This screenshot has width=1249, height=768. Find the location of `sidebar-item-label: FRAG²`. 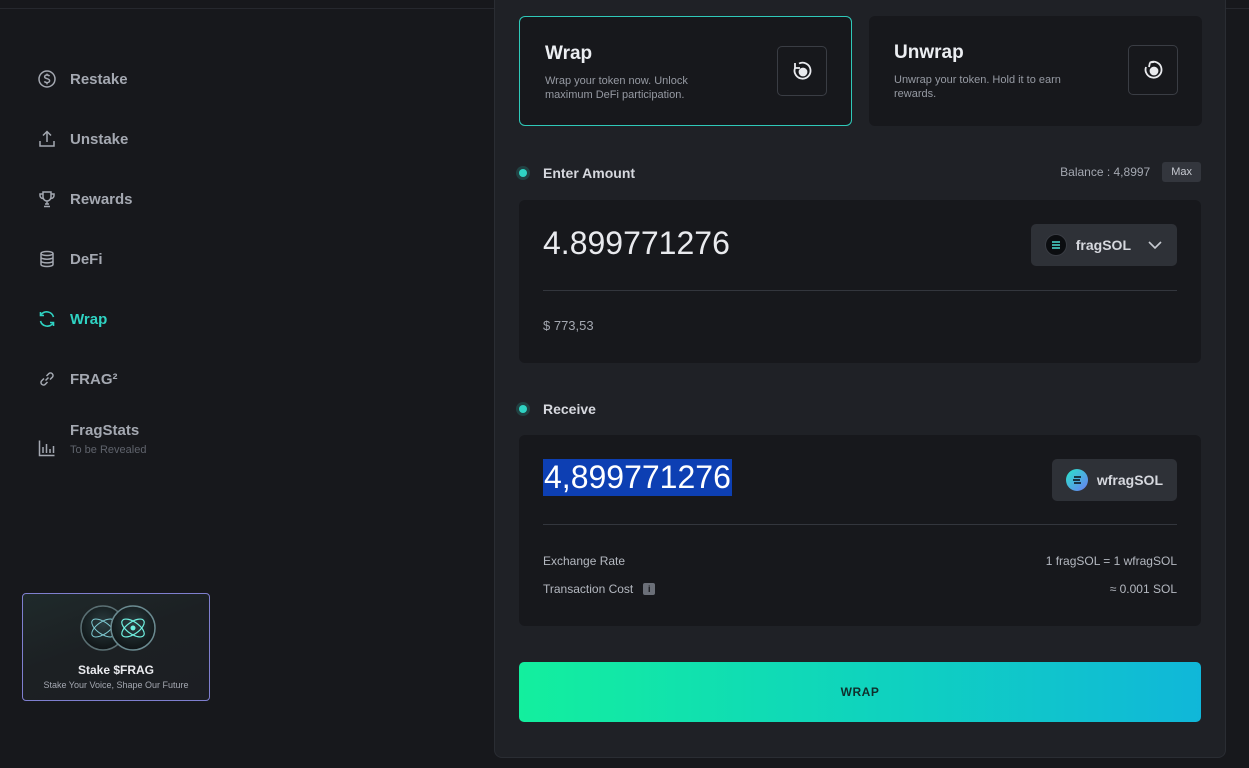

sidebar-item-label: FRAG² is located at coordinates (94, 379).